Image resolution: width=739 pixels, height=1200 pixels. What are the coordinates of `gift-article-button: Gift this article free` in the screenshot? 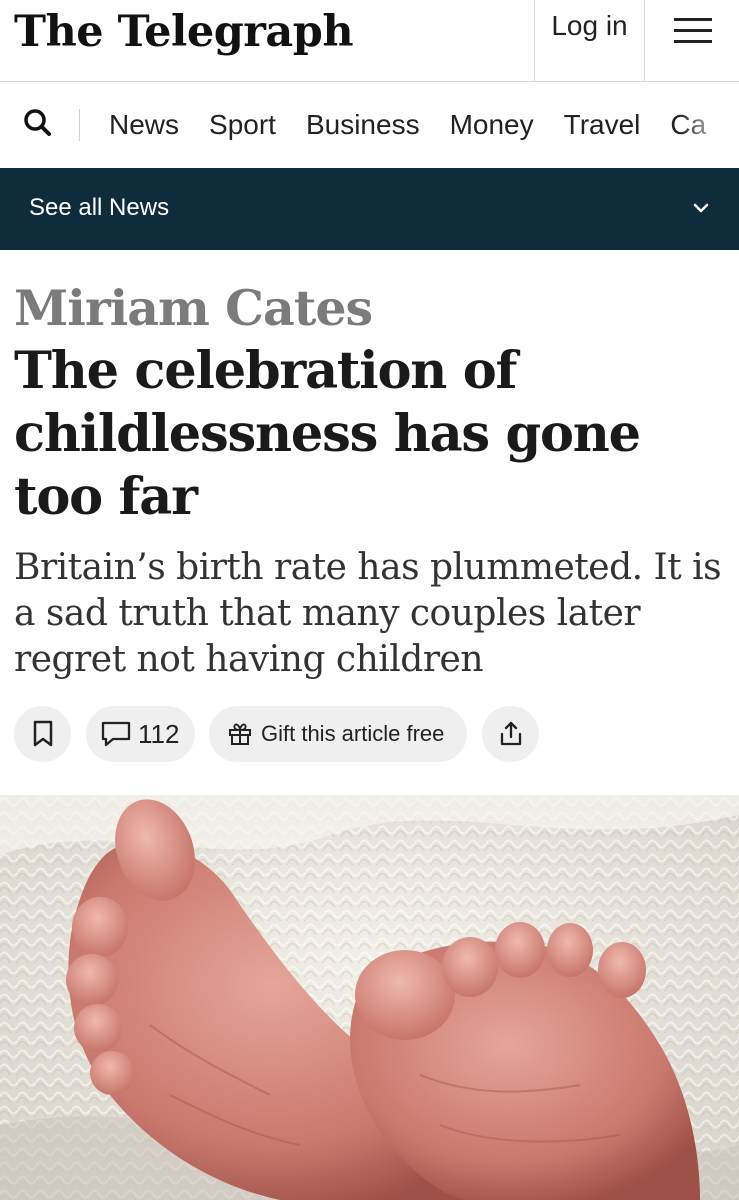 It's located at (338, 734).